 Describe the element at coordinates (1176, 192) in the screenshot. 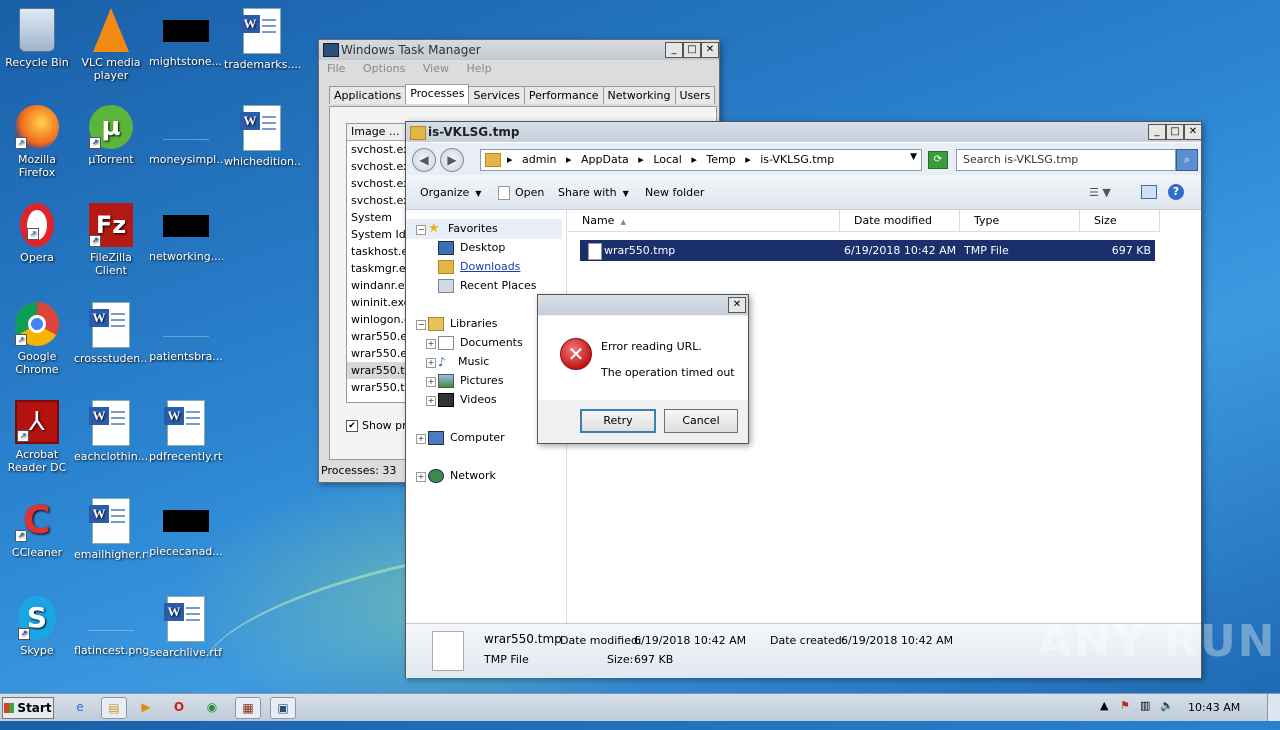

I see `help-icon: ?` at that location.